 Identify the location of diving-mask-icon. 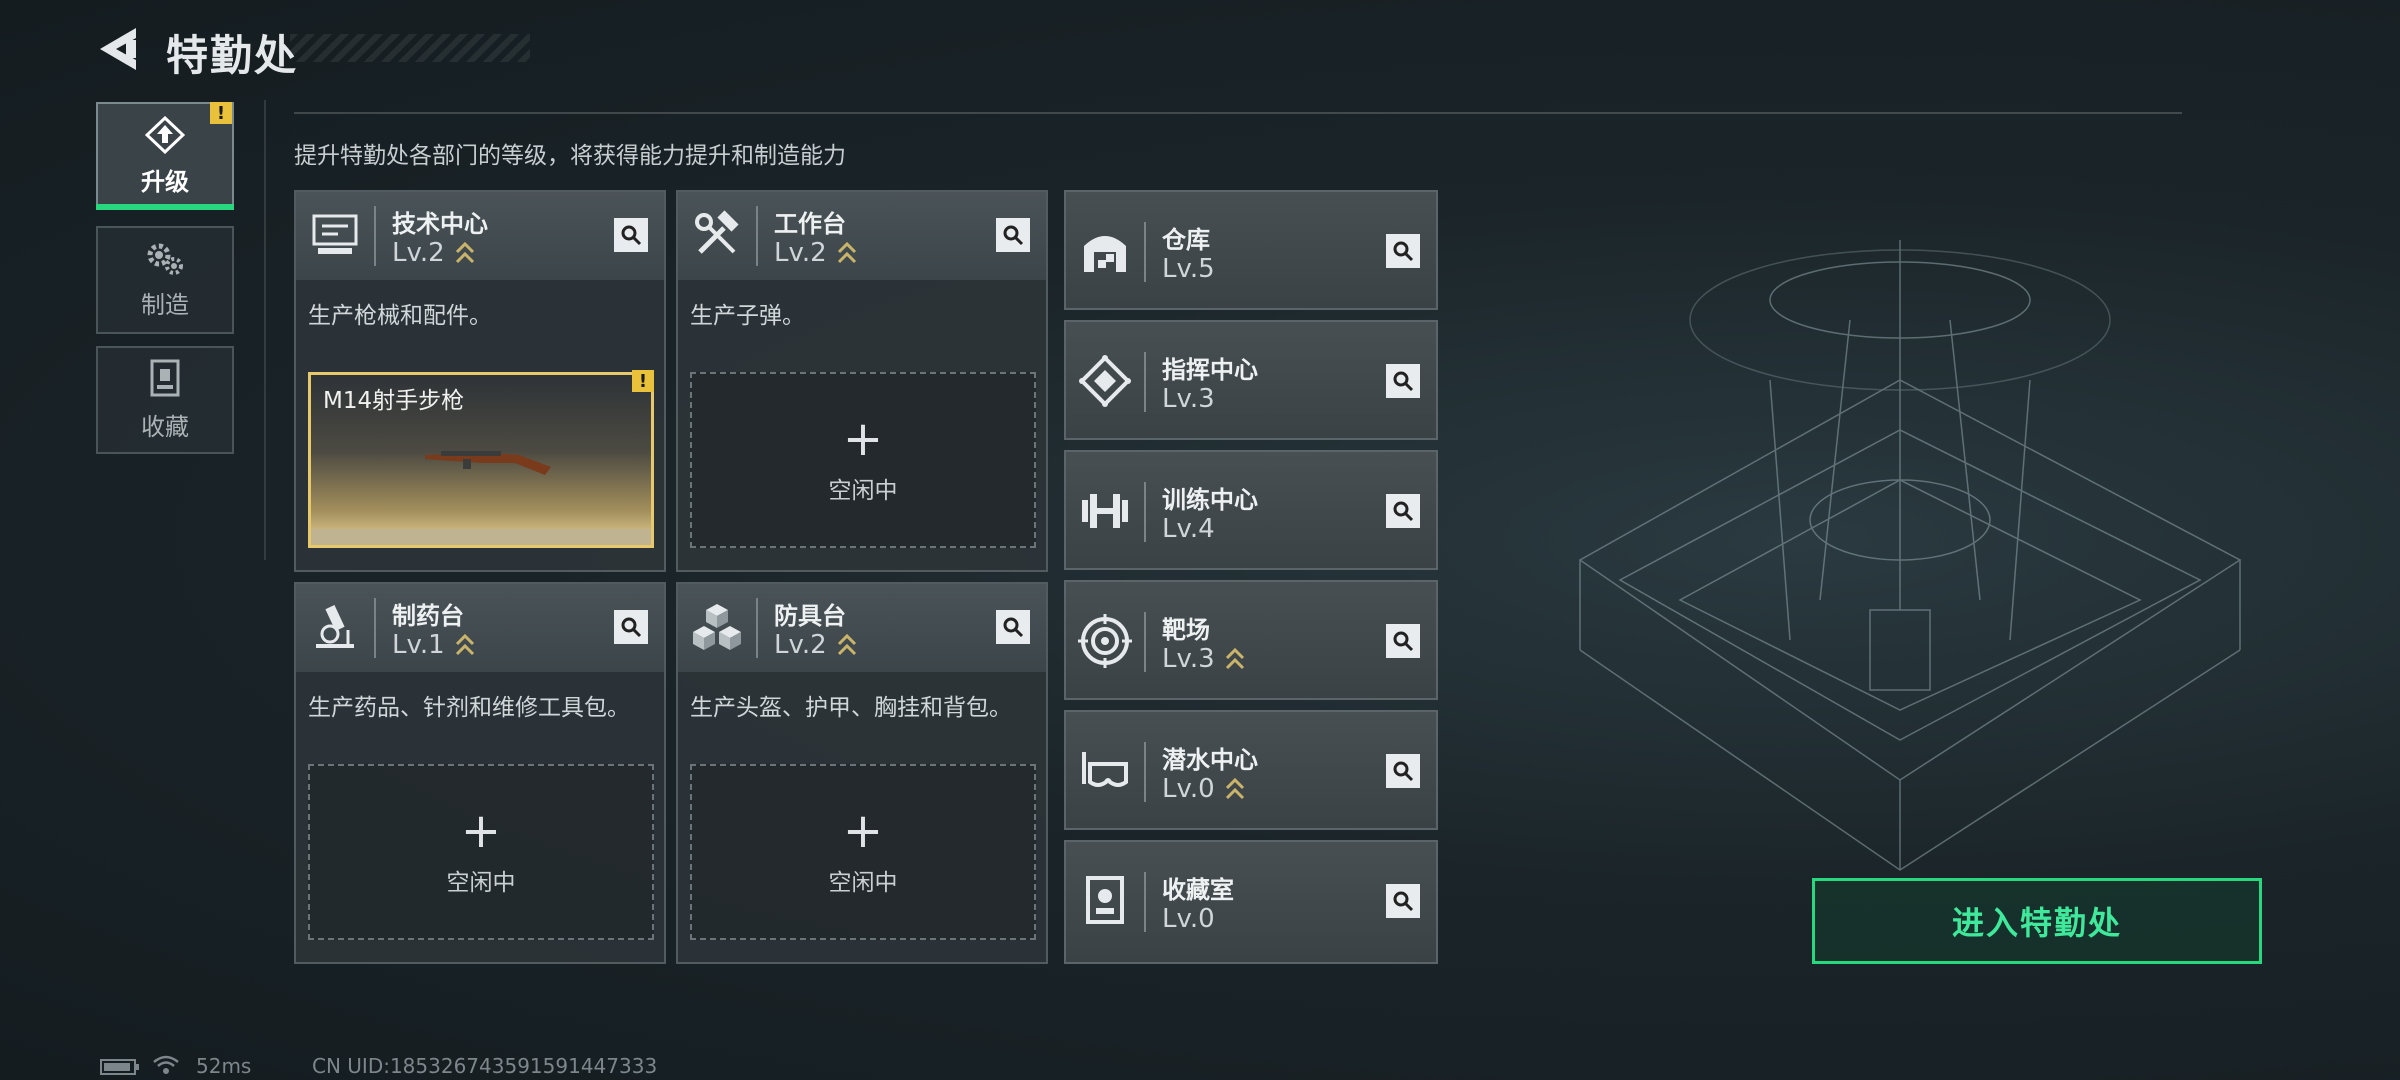
(1105, 769).